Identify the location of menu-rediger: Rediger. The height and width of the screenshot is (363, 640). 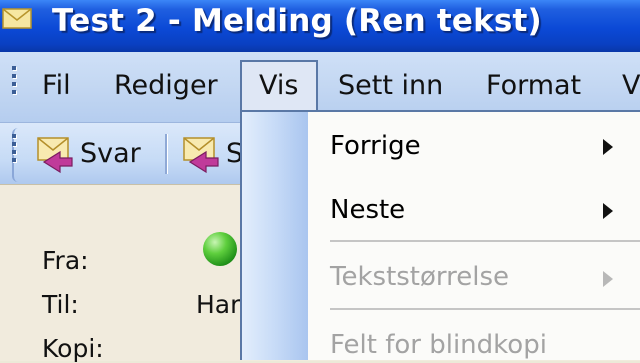
(166, 85).